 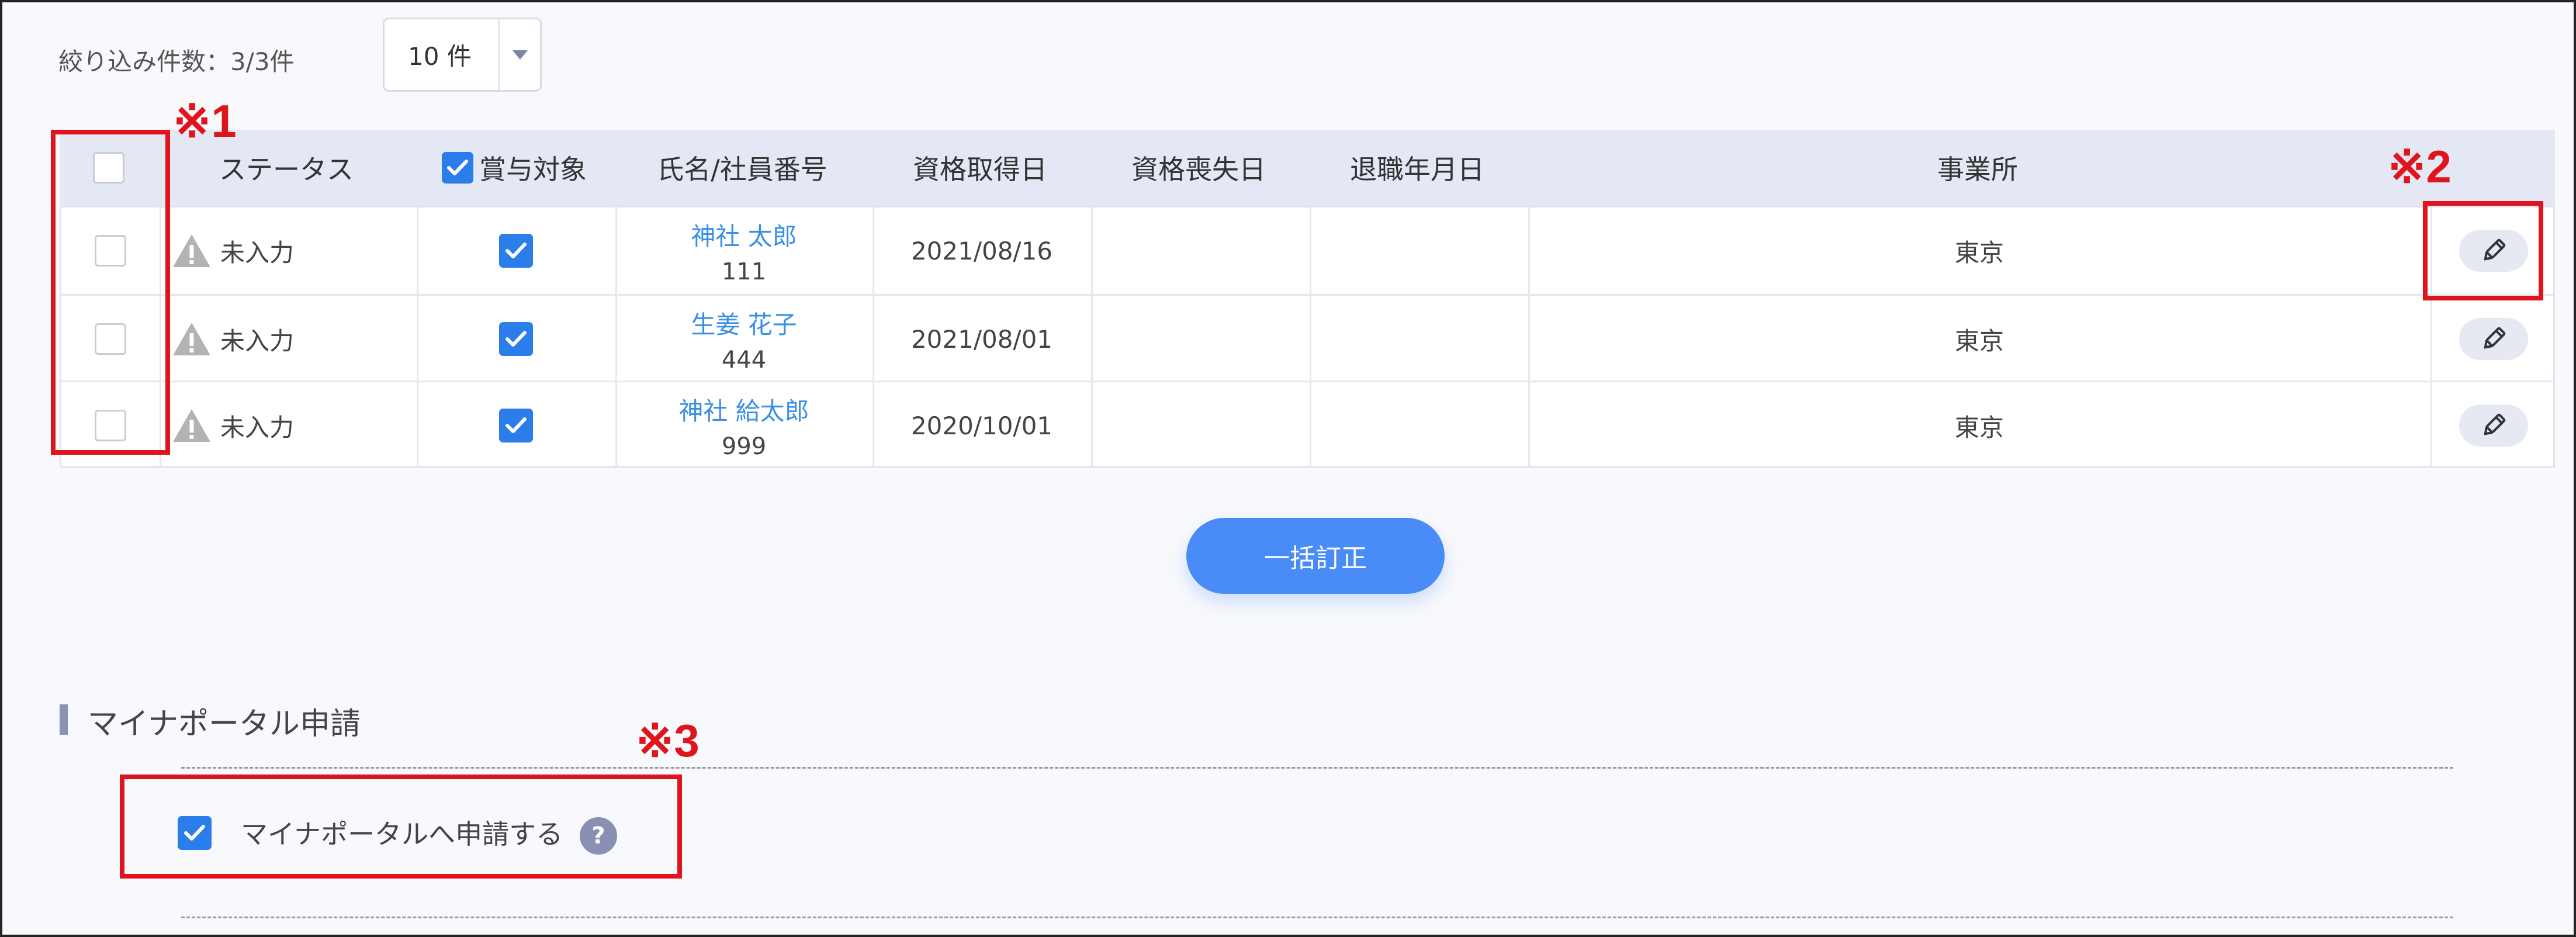 I want to click on table-row: 未入力 神社 給太郎 999 2020/10/01 東京, so click(x=1307, y=424).